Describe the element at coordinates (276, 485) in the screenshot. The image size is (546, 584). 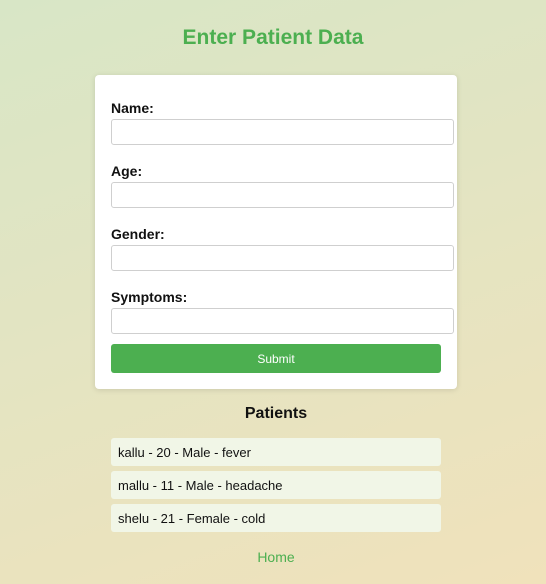
I see `patient-list-item: mallu - 11 - Male - headache` at that location.